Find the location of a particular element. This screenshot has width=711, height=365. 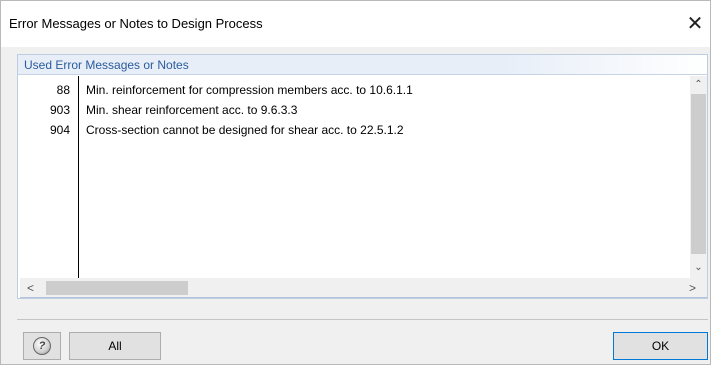

scroll-right-icon: > is located at coordinates (692, 288).